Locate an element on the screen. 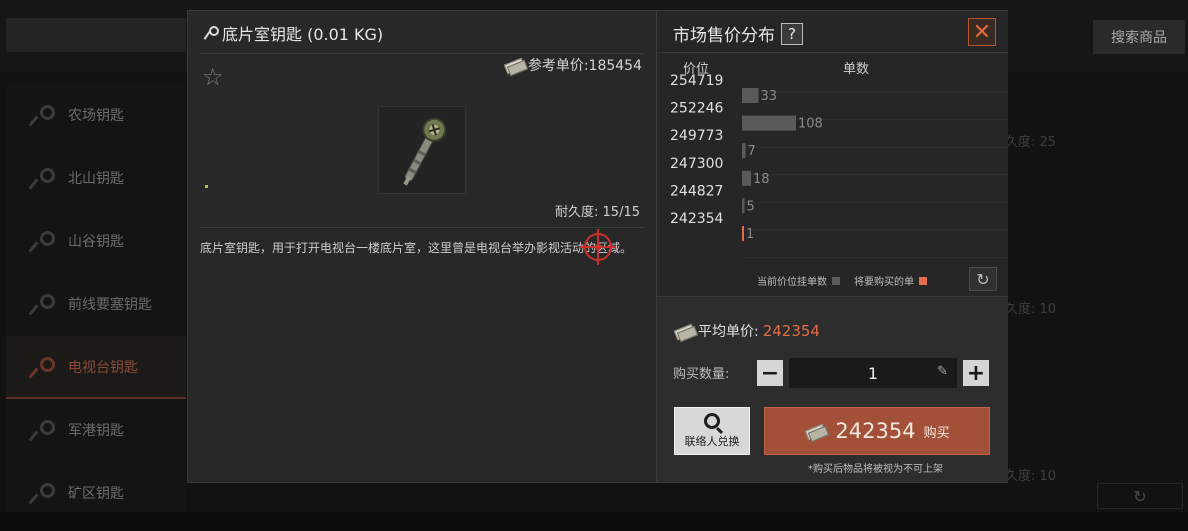  help-icon: ? is located at coordinates (792, 33).